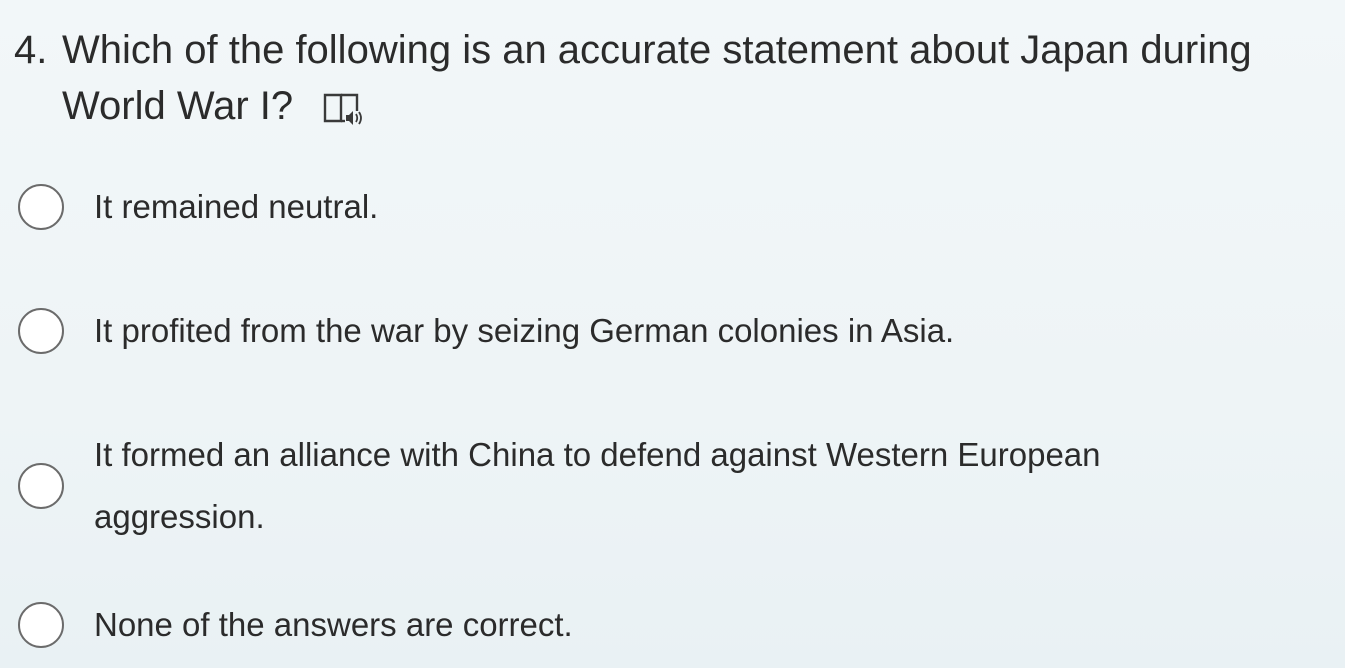  I want to click on radio-button-d, so click(41, 625).